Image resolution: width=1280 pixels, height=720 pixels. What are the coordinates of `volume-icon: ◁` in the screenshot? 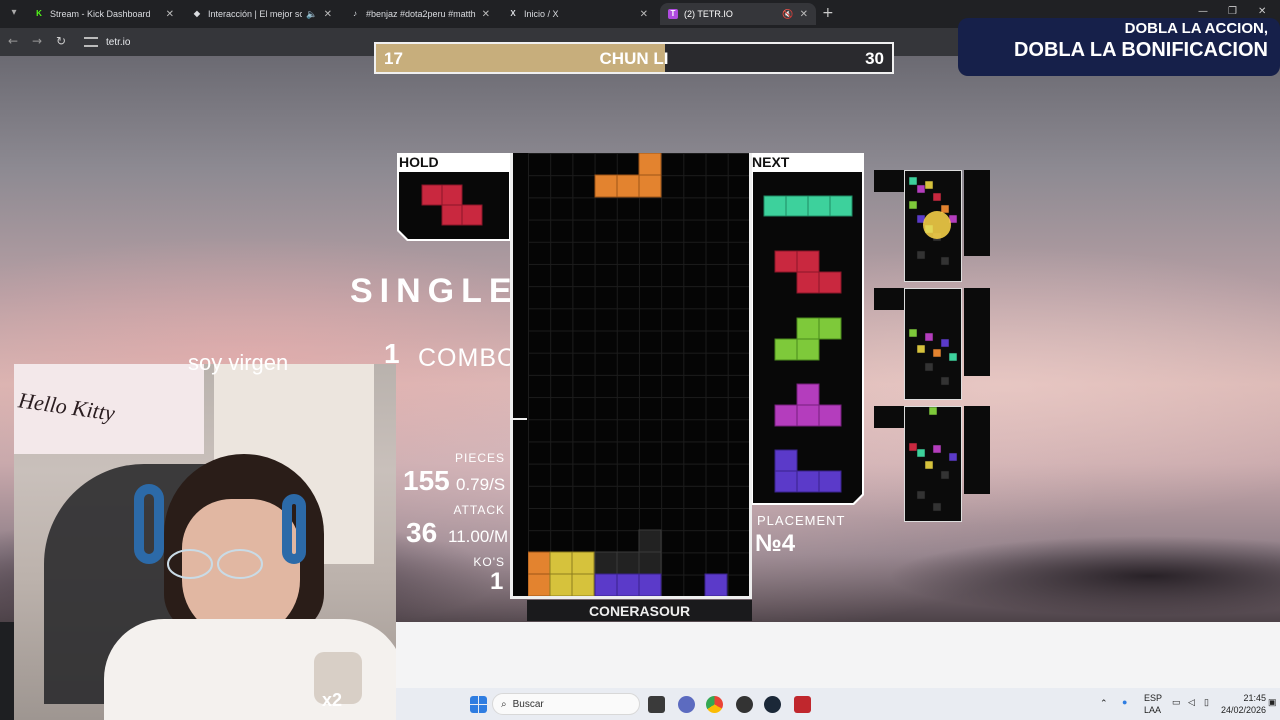 It's located at (1191, 702).